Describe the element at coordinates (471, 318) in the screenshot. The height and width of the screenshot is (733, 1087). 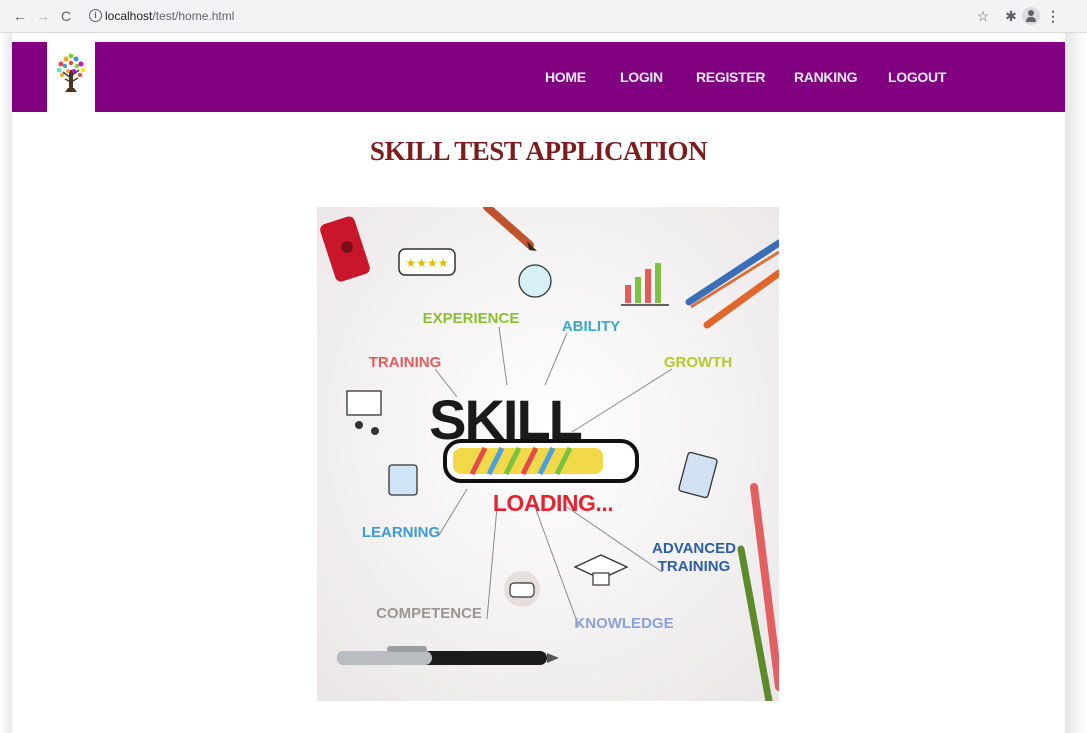
I see `label-experience: EXPERIENCE` at that location.